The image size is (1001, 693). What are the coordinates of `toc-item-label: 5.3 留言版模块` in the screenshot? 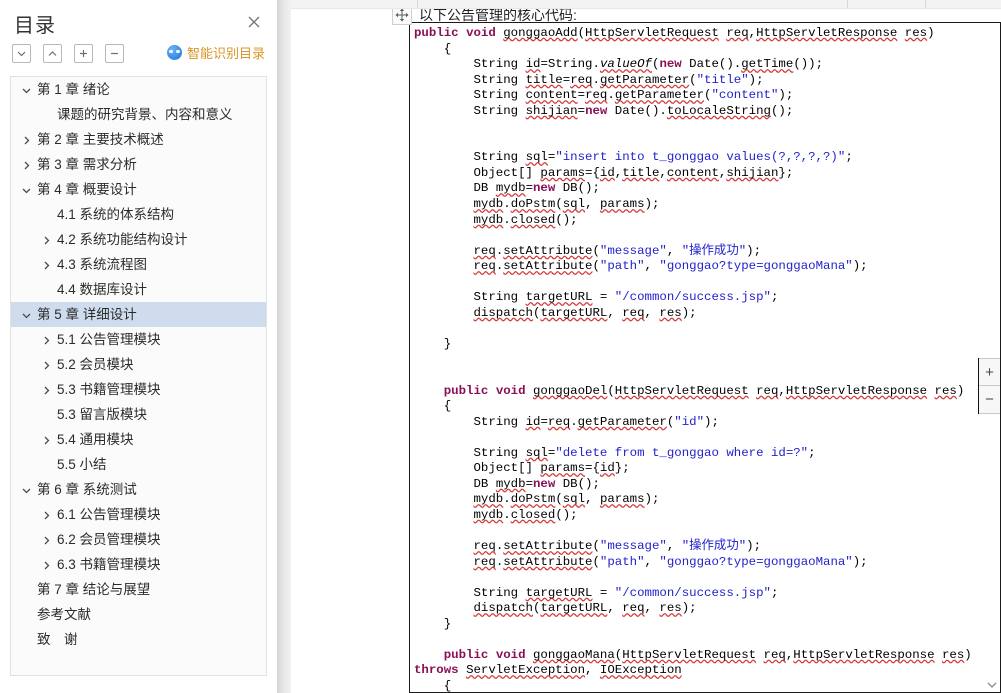 It's located at (102, 414).